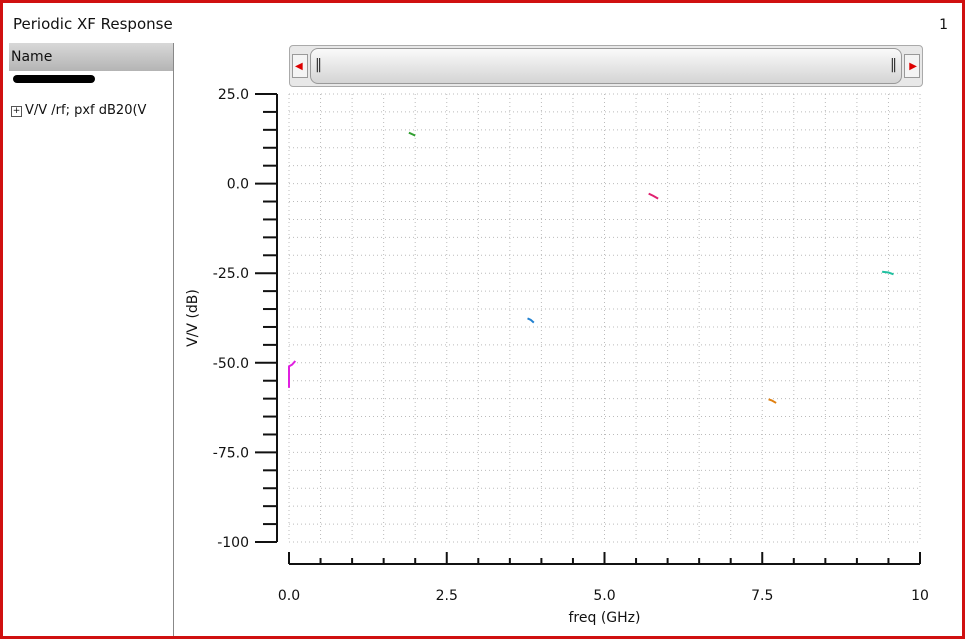  What do you see at coordinates (233, 543) in the screenshot?
I see `y-tick-label: -100` at bounding box center [233, 543].